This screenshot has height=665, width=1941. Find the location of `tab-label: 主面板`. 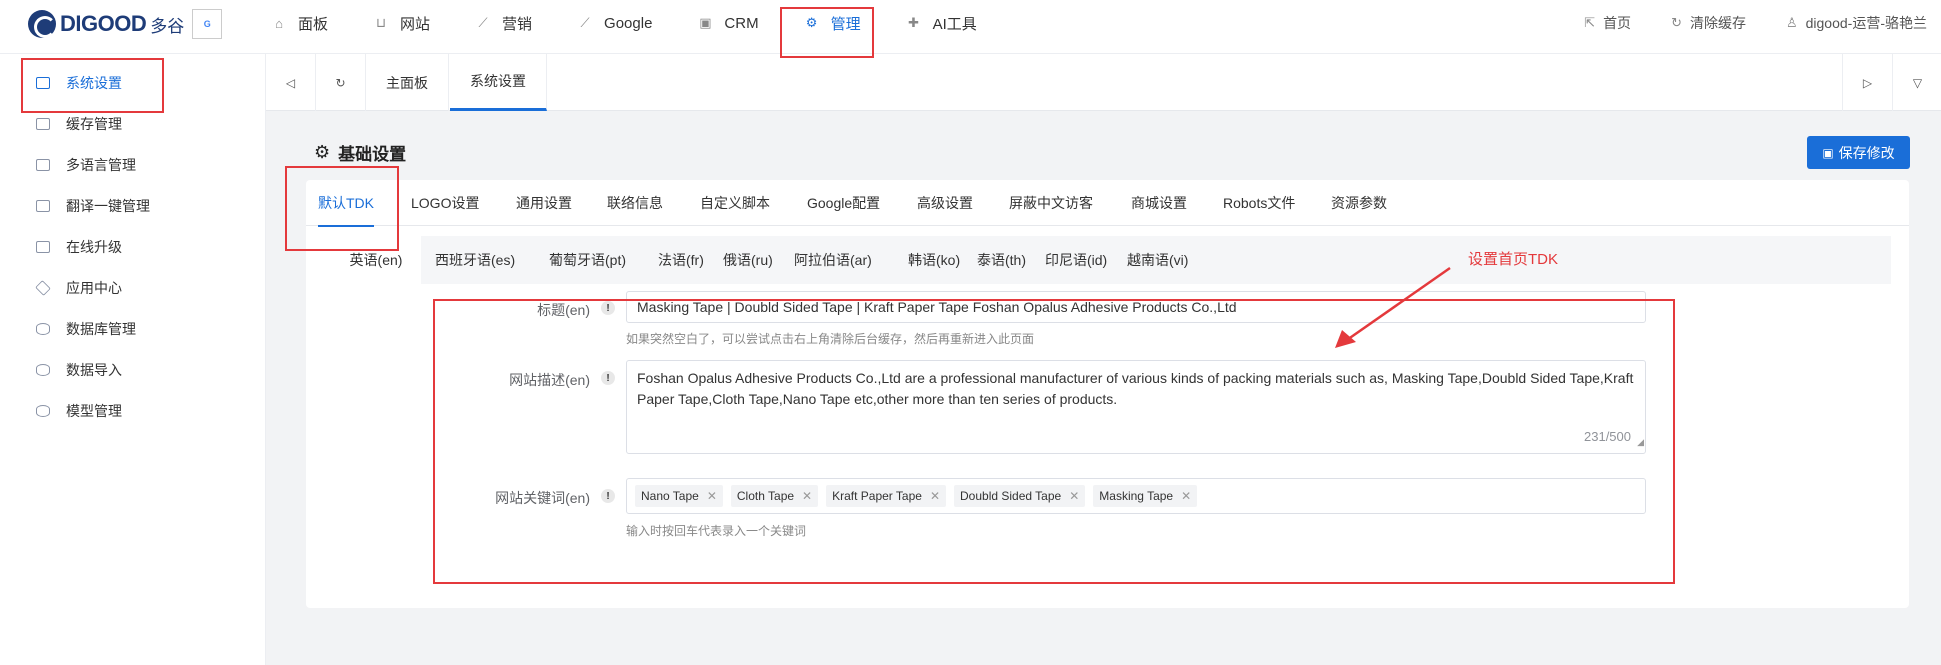

tab-label: 主面板 is located at coordinates (407, 82).